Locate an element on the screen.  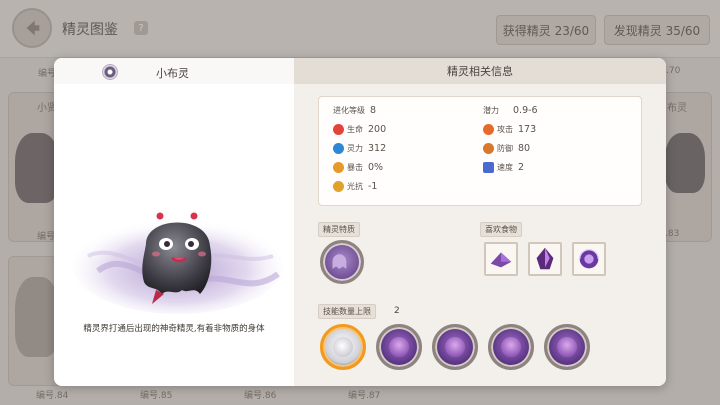
skill-count-label: 技能数量上限 is located at coordinates (347, 311).